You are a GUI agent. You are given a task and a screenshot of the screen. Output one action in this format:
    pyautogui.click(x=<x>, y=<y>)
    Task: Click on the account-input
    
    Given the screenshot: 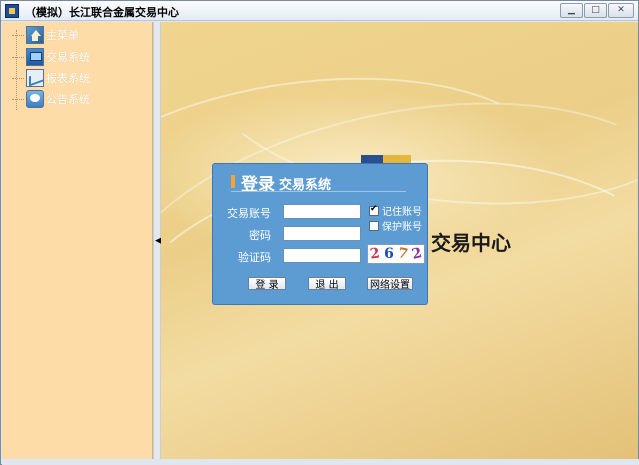 What is the action you would take?
    pyautogui.click(x=322, y=213)
    